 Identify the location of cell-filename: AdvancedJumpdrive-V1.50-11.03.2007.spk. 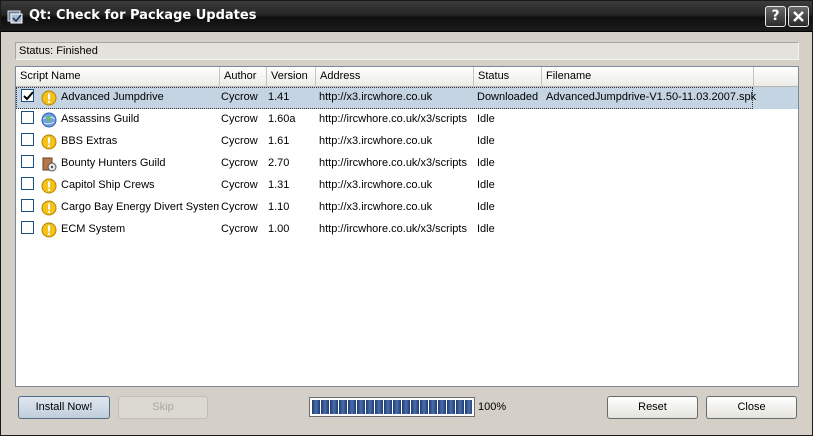
(651, 97).